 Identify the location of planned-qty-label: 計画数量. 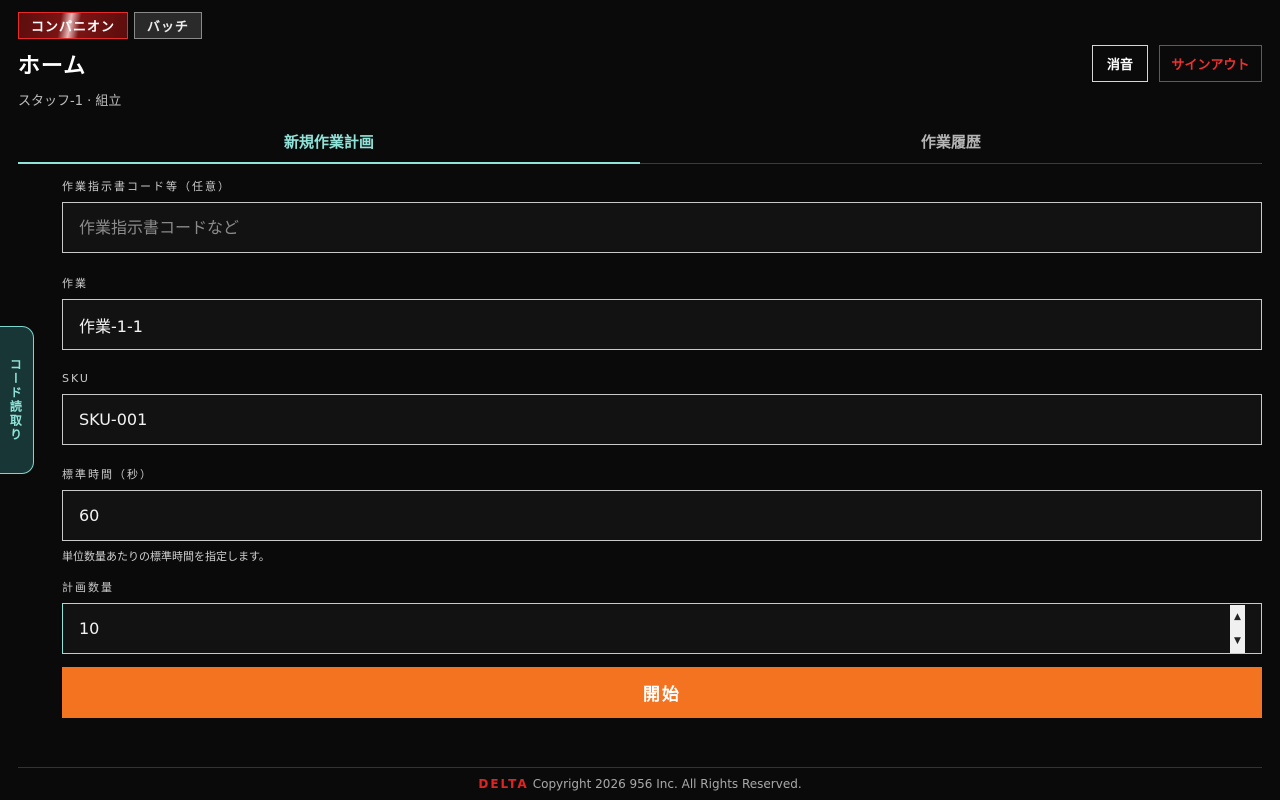
(88, 587).